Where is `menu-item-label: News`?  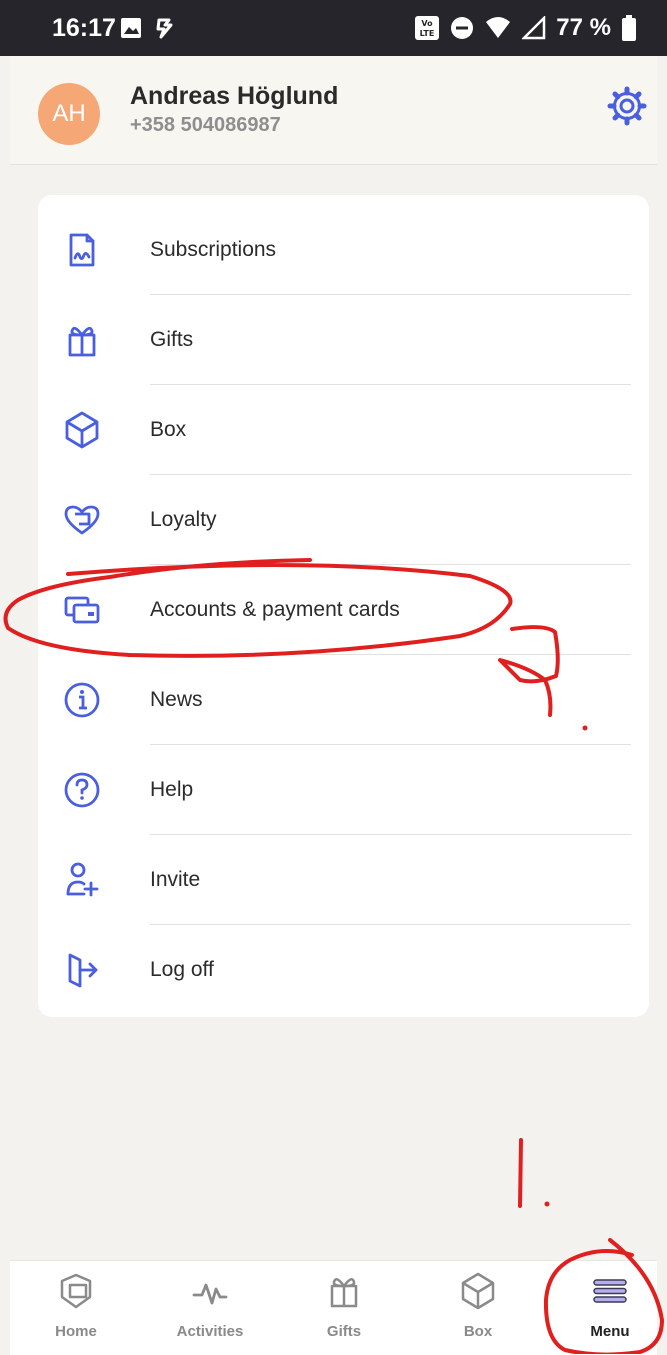
menu-item-label: News is located at coordinates (176, 699).